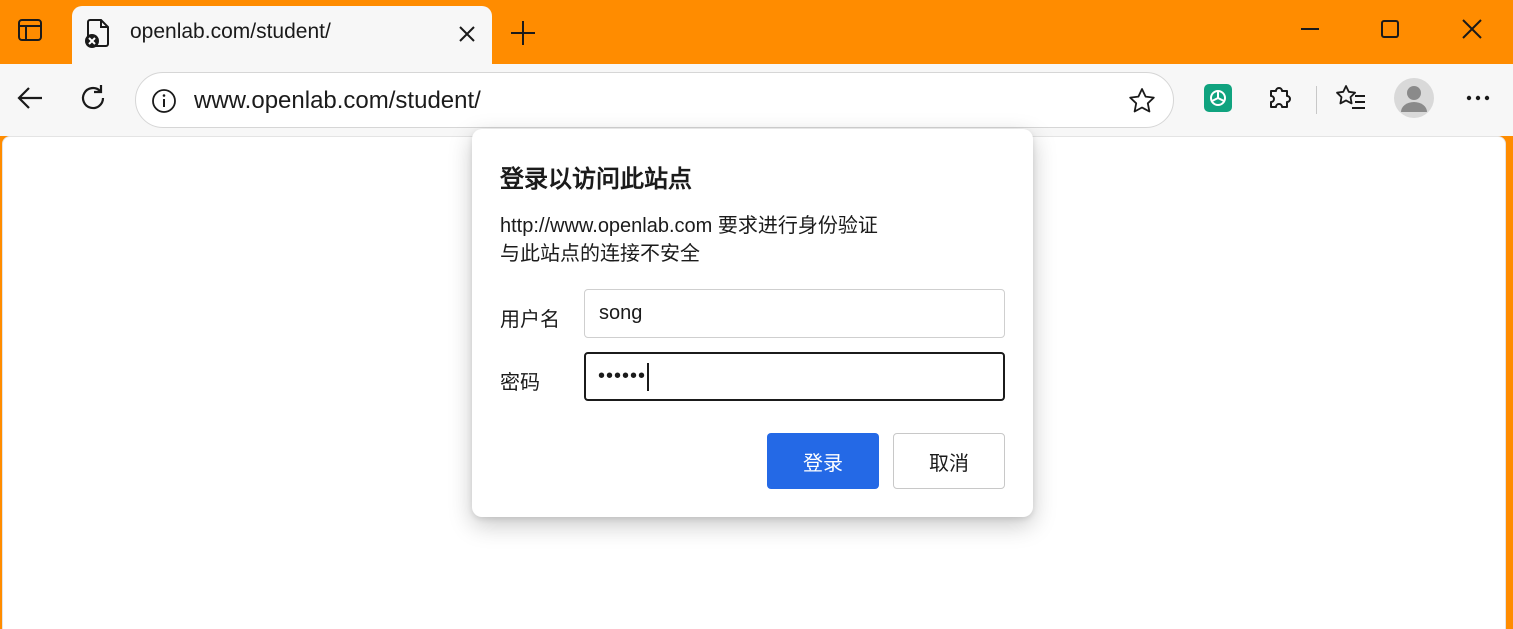 This screenshot has width=1513, height=629. I want to click on window-close-button, so click(1472, 31).